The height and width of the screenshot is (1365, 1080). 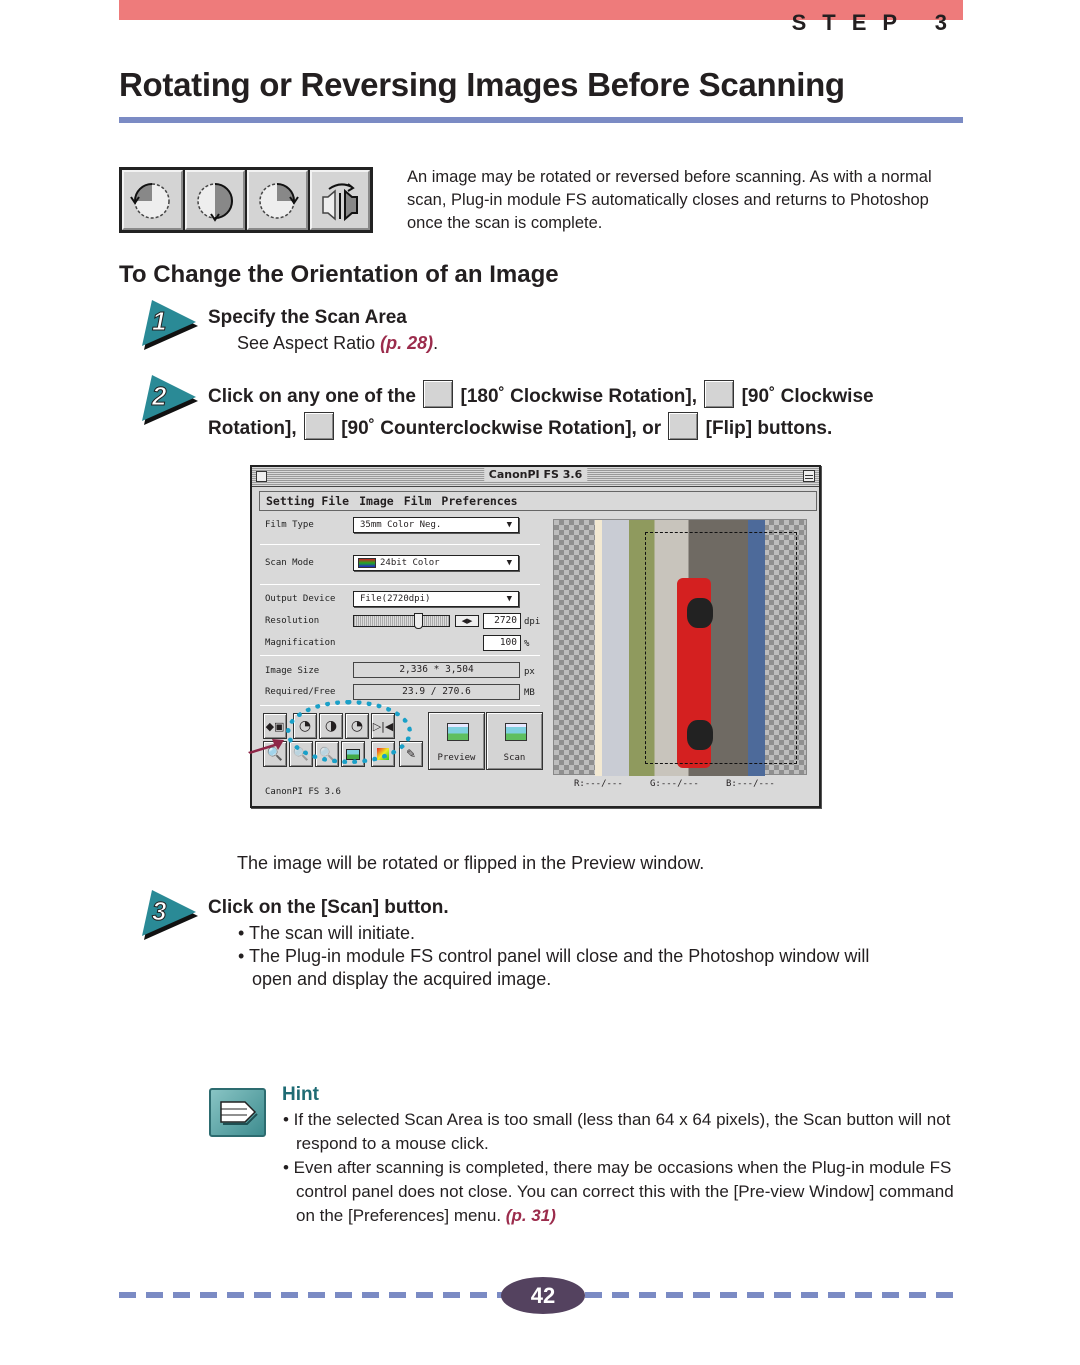 What do you see at coordinates (527, 644) in the screenshot?
I see `magnification-unit: %` at bounding box center [527, 644].